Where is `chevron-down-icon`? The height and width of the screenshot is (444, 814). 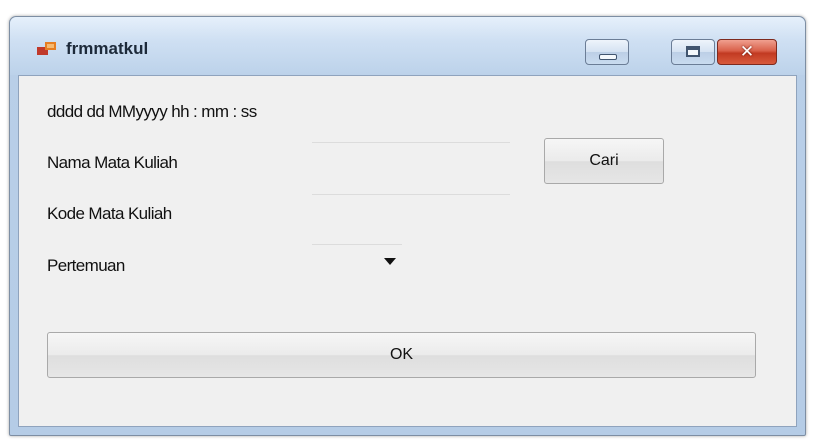 chevron-down-icon is located at coordinates (390, 261).